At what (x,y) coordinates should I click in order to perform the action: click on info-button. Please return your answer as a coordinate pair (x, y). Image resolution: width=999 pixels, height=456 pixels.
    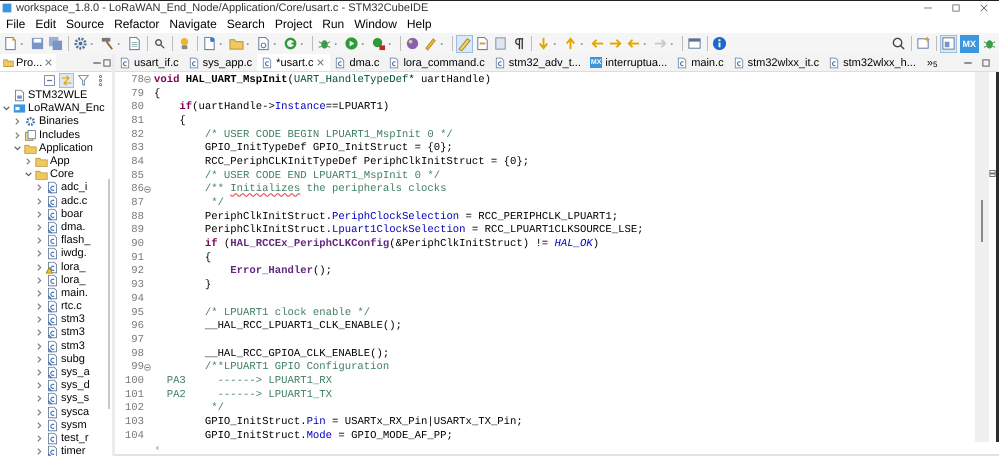
    Looking at the image, I should click on (719, 43).